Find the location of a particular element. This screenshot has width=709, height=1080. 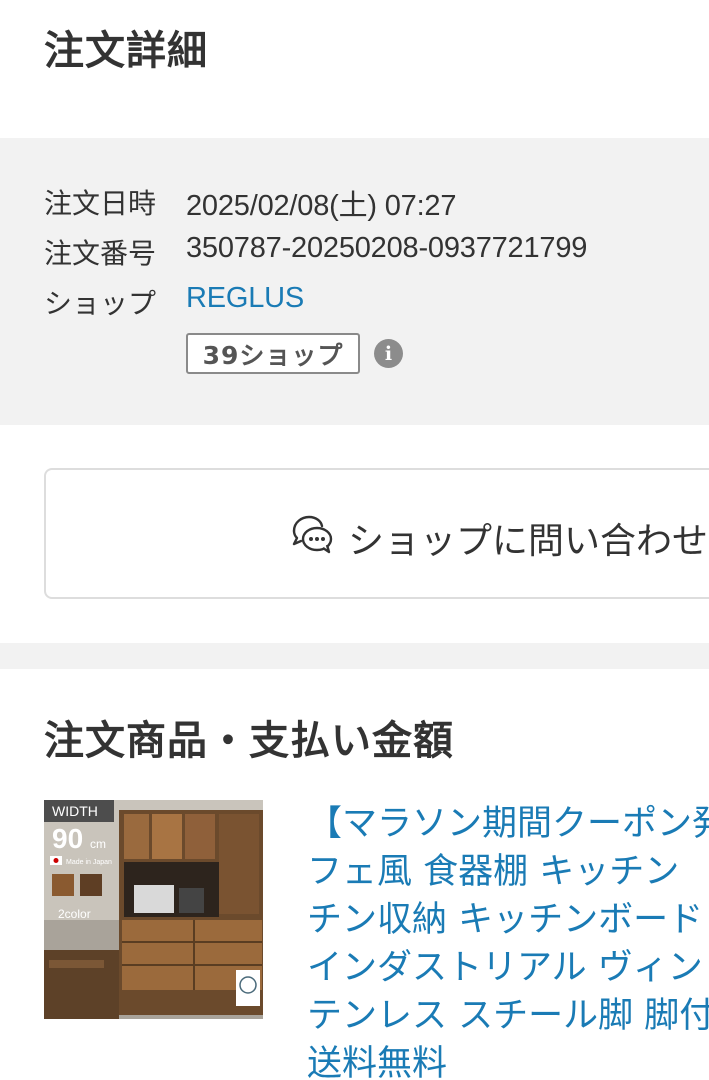

thumb-made-in-japan: Made in Japan is located at coordinates (89, 862).